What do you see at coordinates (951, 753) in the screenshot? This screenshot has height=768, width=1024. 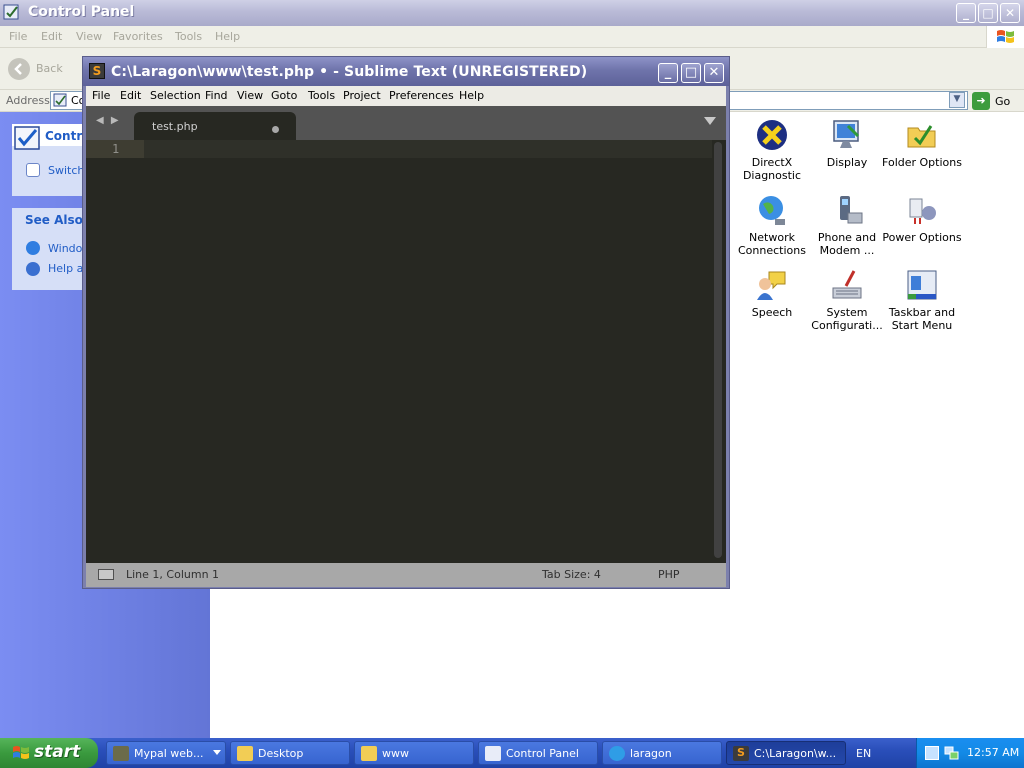 I see `tray-network-icon` at bounding box center [951, 753].